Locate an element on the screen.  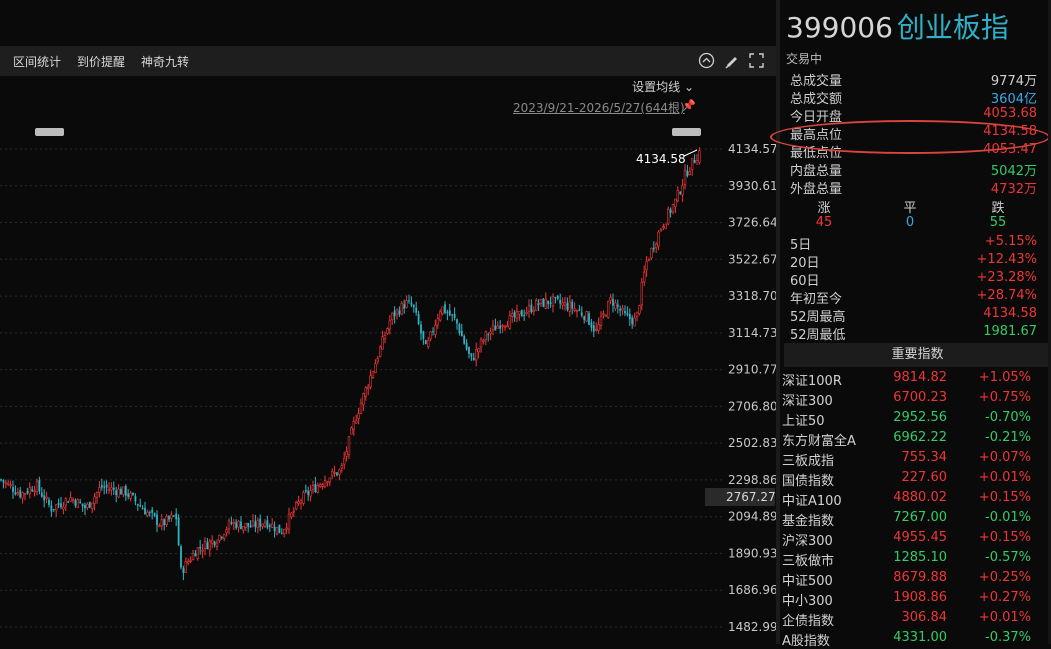
index-name: 东方财富全A is located at coordinates (819, 441).